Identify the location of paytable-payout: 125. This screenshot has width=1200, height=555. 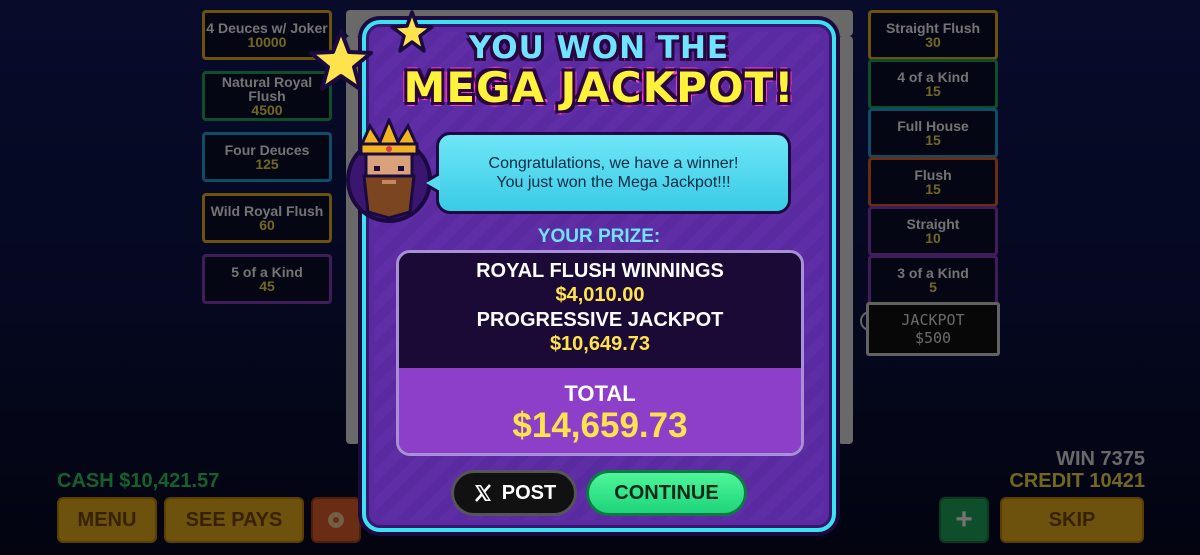
(267, 164).